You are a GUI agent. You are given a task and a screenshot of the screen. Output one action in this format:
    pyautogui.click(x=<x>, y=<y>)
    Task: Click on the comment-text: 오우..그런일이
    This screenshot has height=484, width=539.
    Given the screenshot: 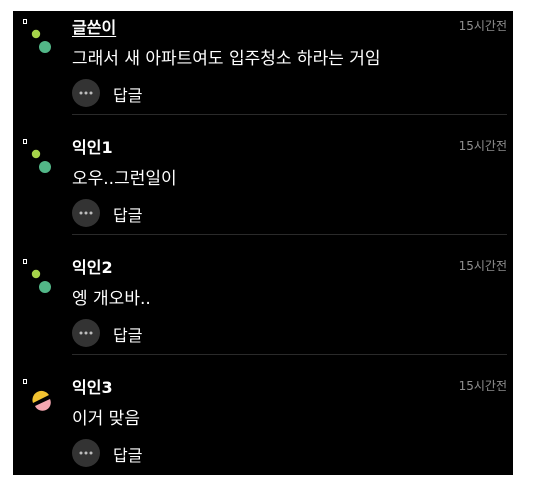 What is the action you would take?
    pyautogui.click(x=124, y=179)
    